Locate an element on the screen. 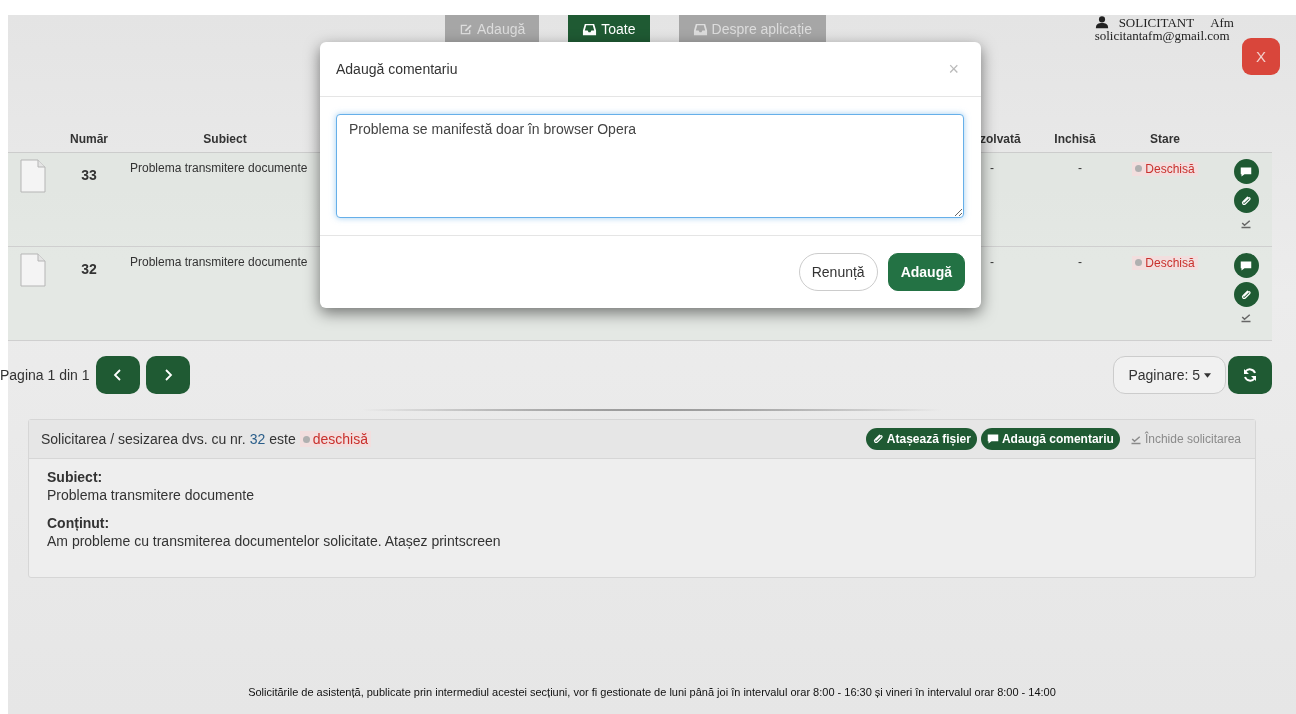 The height and width of the screenshot is (714, 1296). field-value: Am probleme cu transmiterea documentelor solicitate. Atașez printscreen is located at coordinates (274, 541).